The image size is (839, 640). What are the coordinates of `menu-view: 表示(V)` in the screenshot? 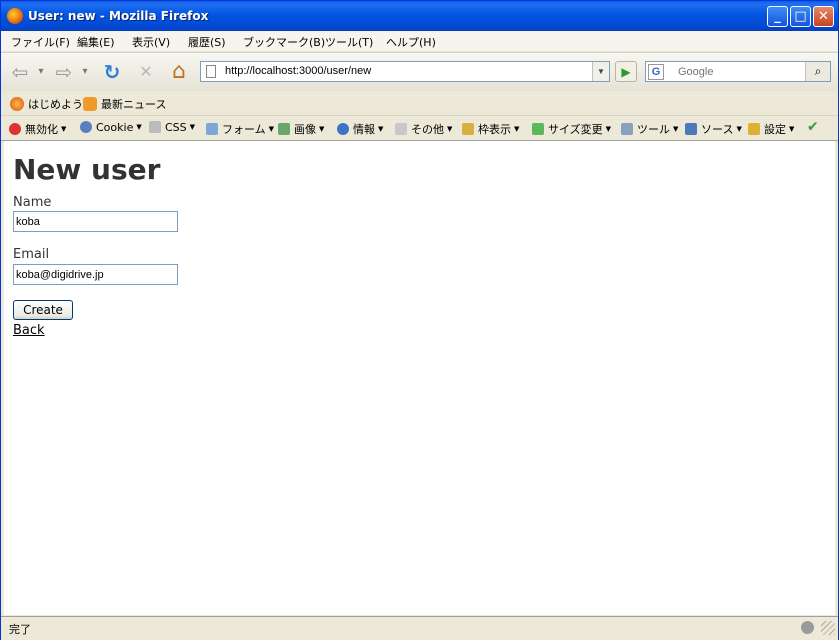 It's located at (151, 42).